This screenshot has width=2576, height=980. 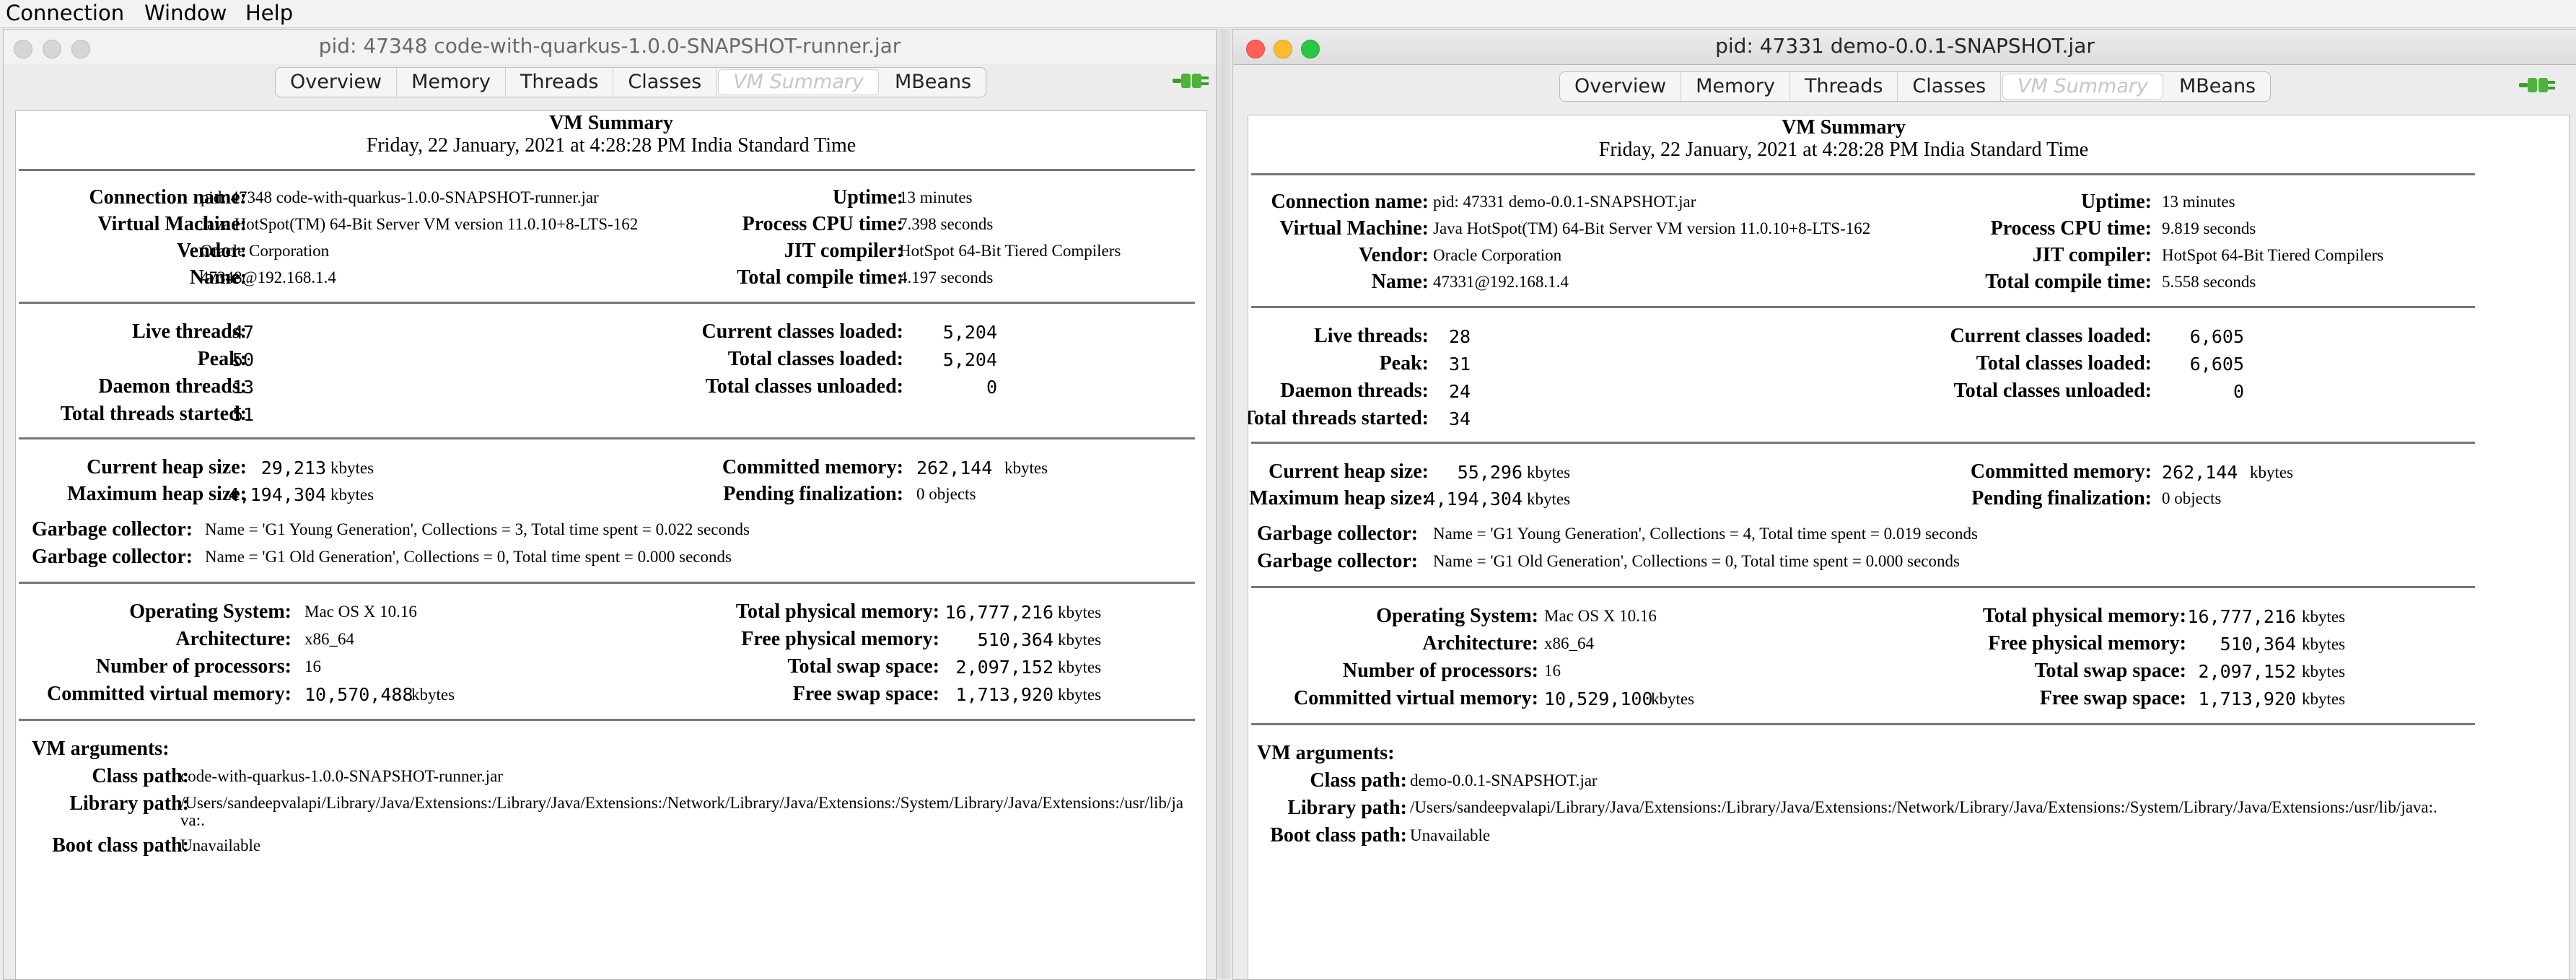 What do you see at coordinates (1504, 780) in the screenshot?
I see `value-class-path: demo-0.0.1-SNAPSHOT.jar` at bounding box center [1504, 780].